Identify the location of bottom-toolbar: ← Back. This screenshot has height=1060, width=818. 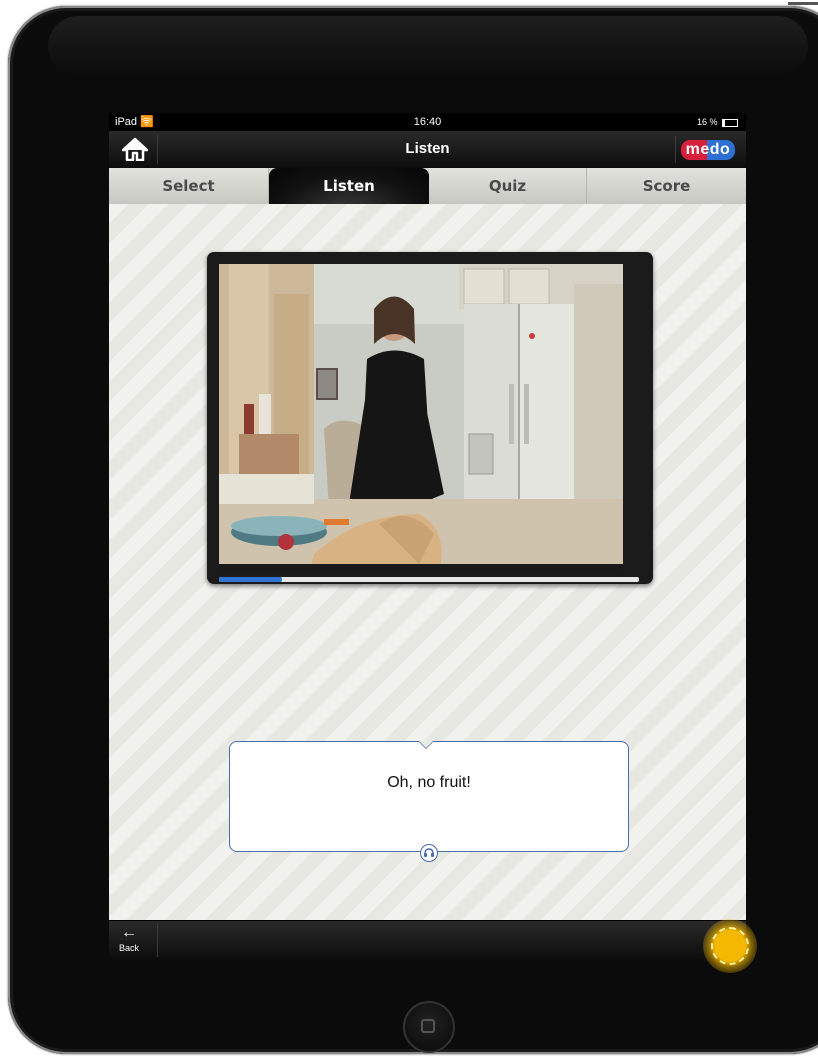
(427, 939).